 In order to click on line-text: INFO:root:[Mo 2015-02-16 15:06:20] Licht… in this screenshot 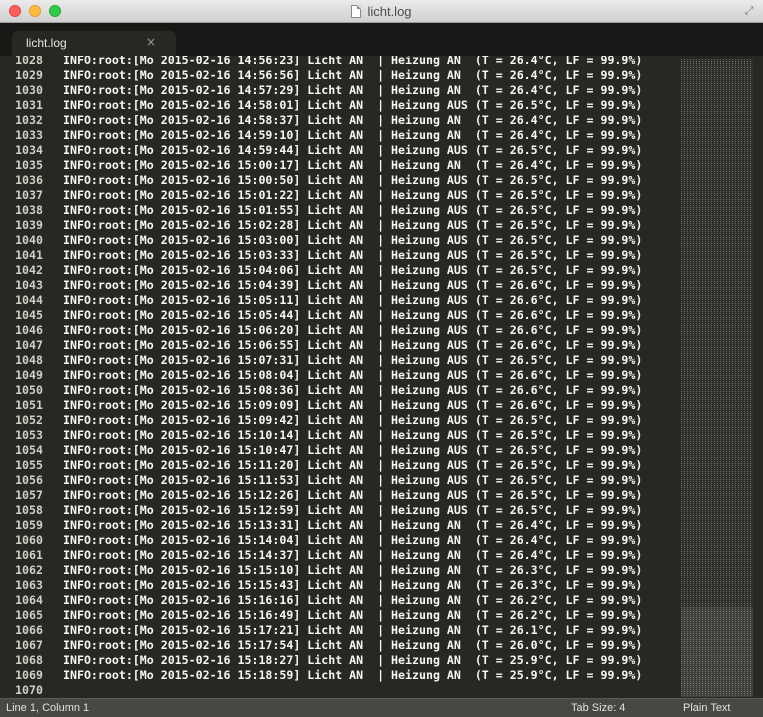, I will do `click(353, 330)`.